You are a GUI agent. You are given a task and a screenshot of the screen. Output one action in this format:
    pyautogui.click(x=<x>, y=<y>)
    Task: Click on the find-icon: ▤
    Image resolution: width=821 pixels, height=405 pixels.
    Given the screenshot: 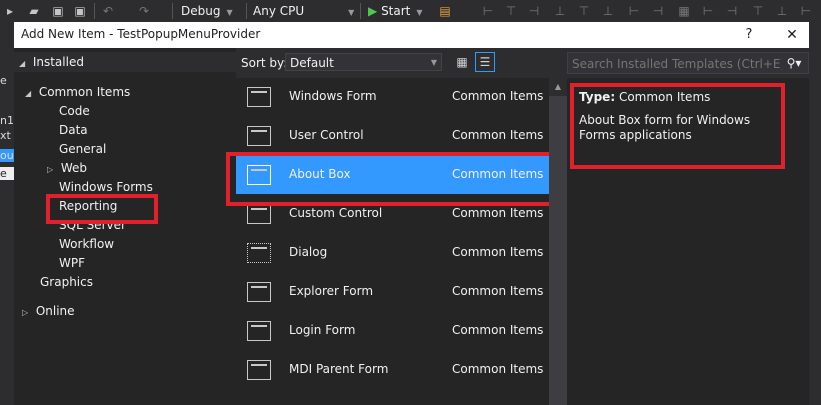 What is the action you would take?
    pyautogui.click(x=445, y=11)
    